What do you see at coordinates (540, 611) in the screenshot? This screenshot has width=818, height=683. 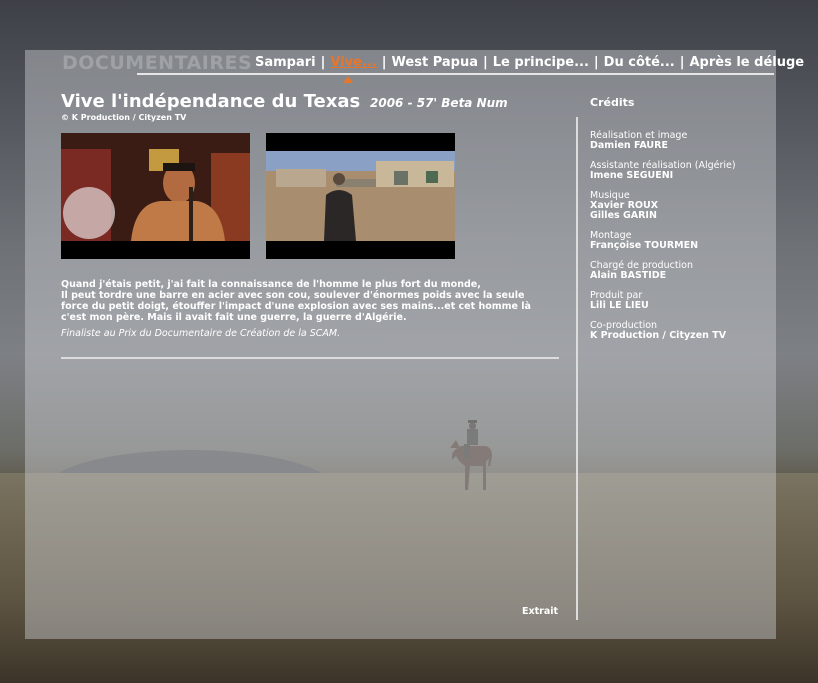 I see `extract-link: Extrait` at bounding box center [540, 611].